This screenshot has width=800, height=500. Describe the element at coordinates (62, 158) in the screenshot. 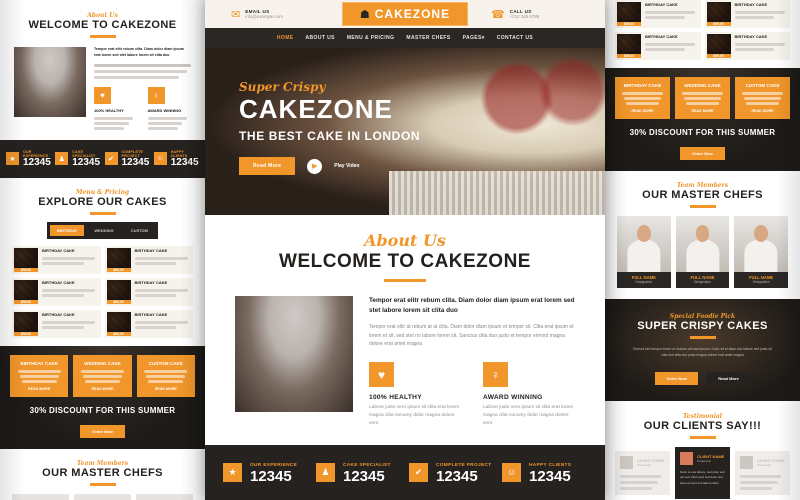

I see `chef-icon: ♟` at that location.